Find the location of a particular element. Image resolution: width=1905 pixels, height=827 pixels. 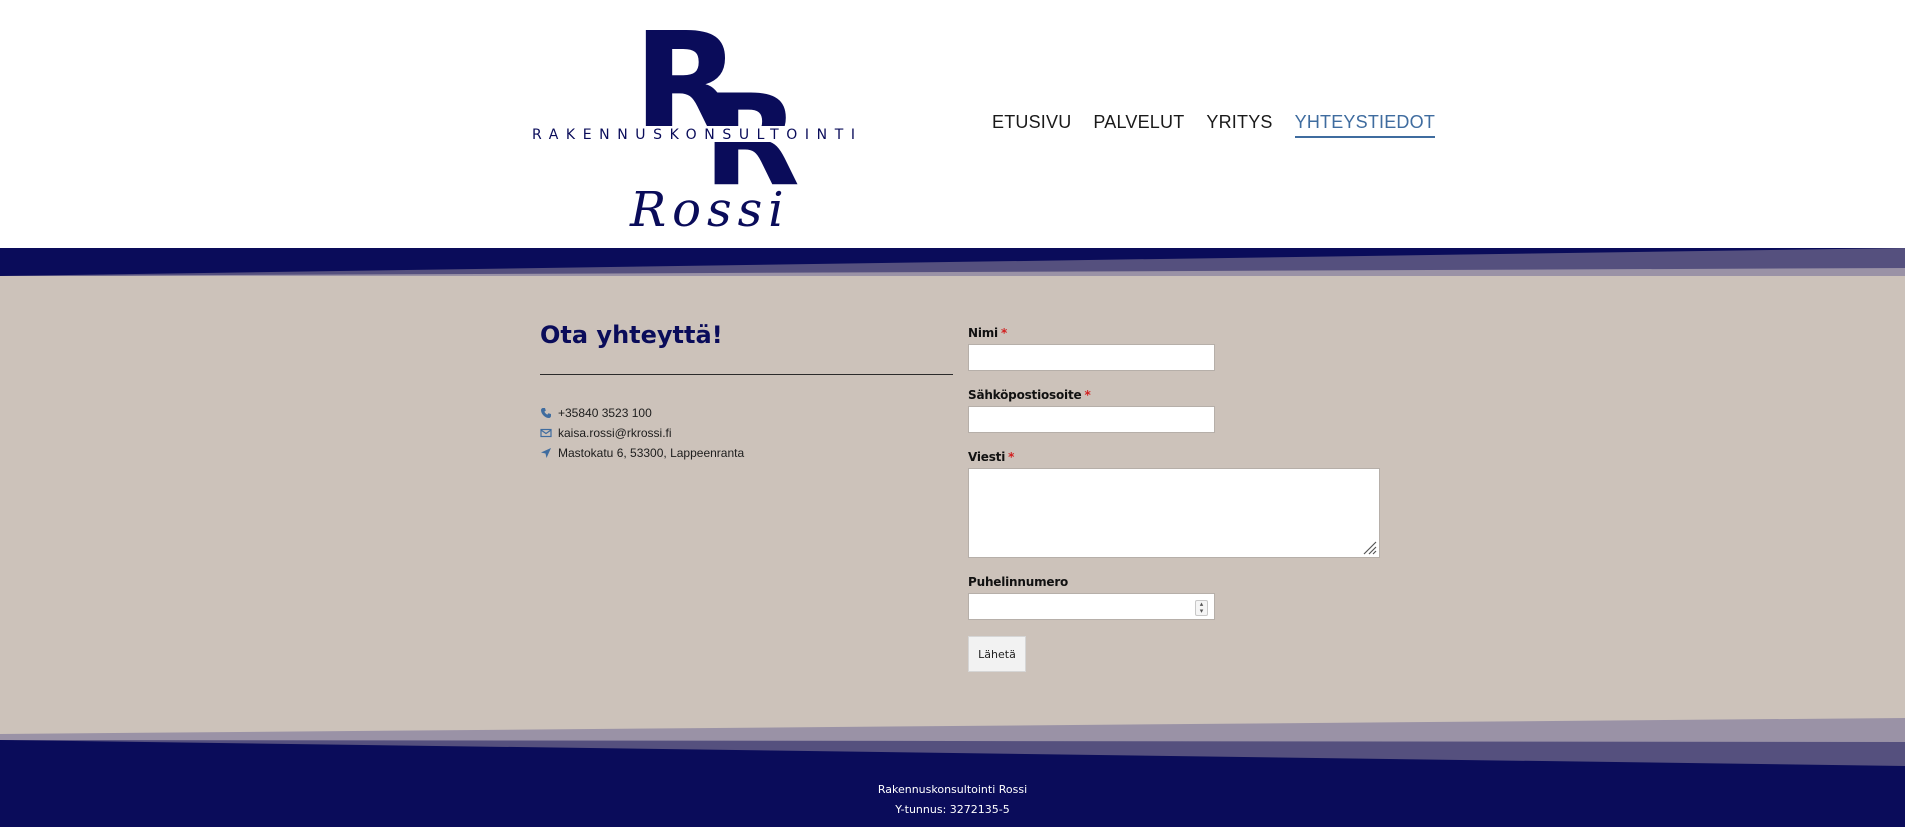

phone-input: ▴ ▾ is located at coordinates (1091, 606).